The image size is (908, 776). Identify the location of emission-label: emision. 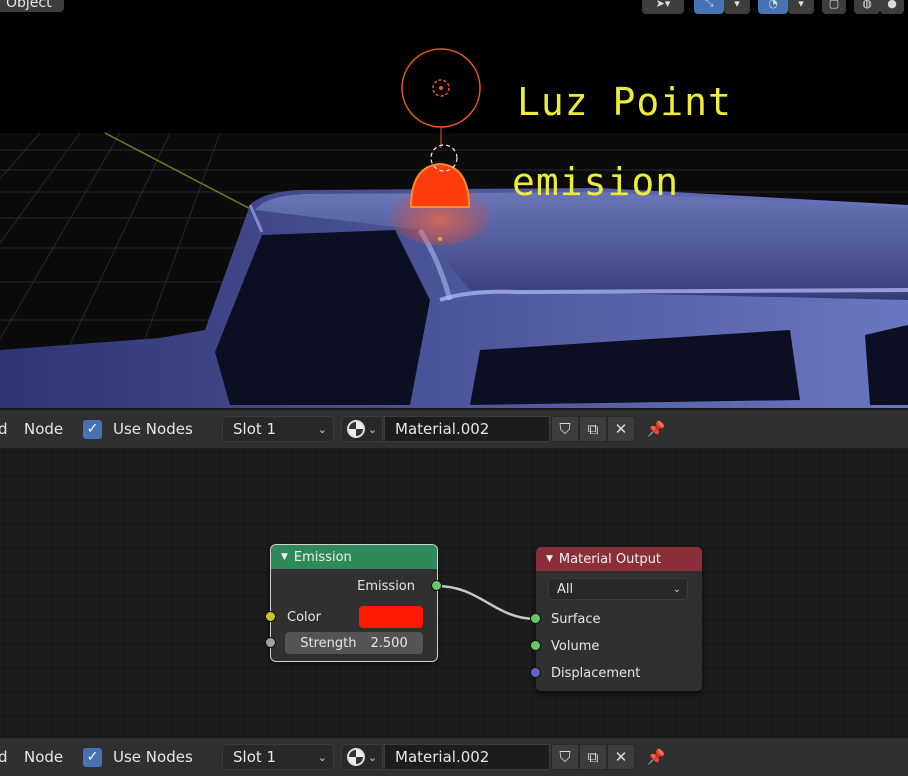
(596, 182).